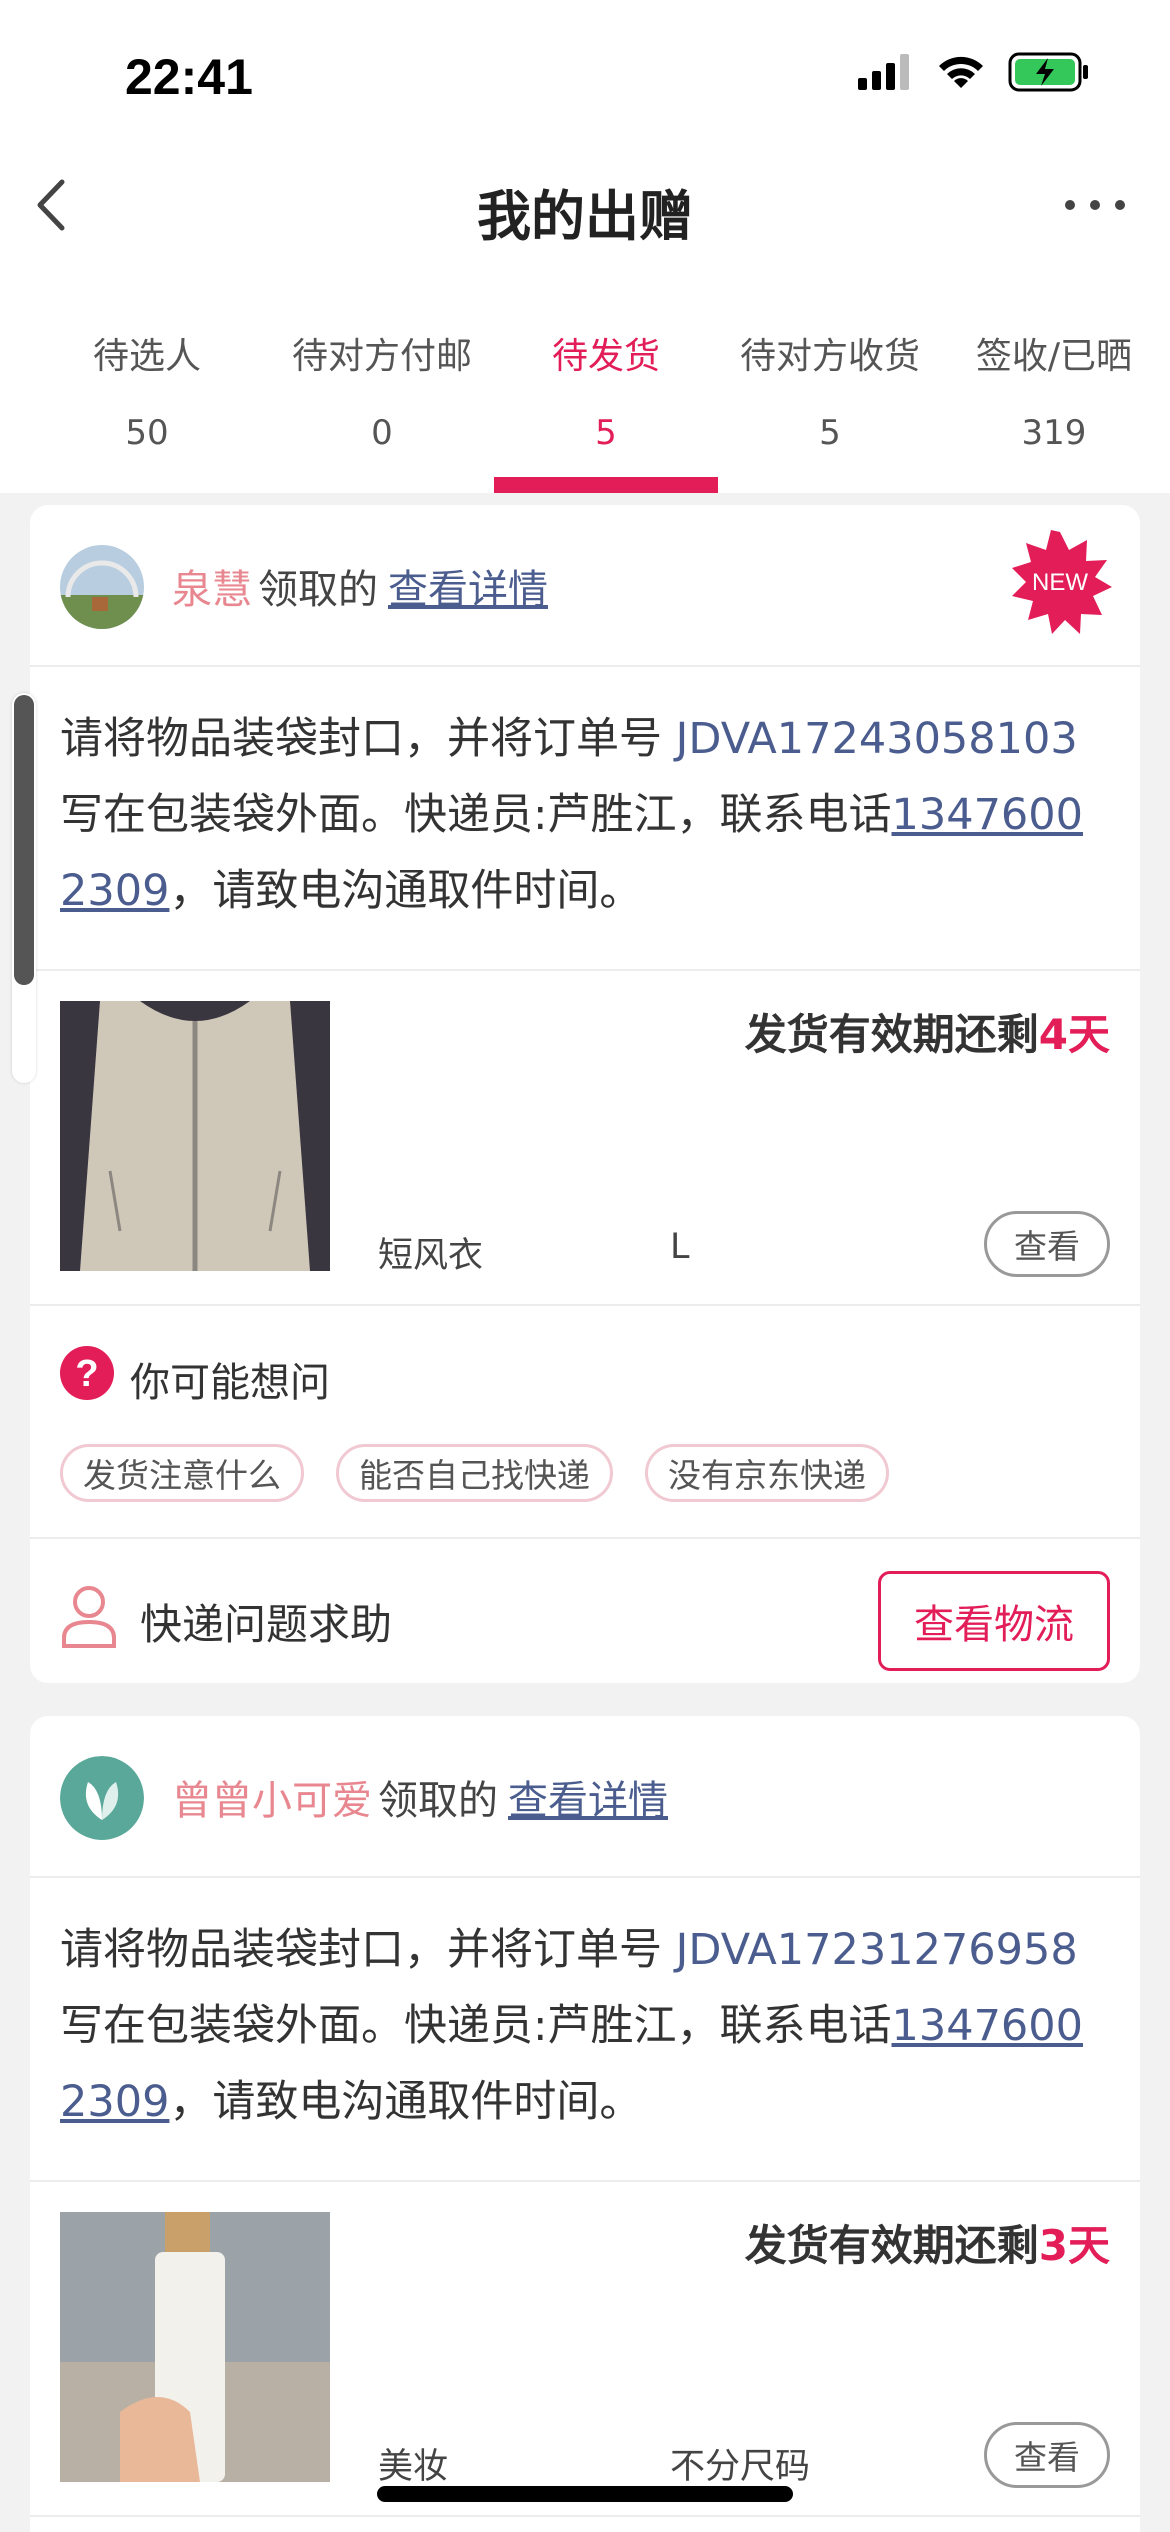 This screenshot has height=2532, width=1170. I want to click on faq-chip: 发货注意什么, so click(182, 1473).